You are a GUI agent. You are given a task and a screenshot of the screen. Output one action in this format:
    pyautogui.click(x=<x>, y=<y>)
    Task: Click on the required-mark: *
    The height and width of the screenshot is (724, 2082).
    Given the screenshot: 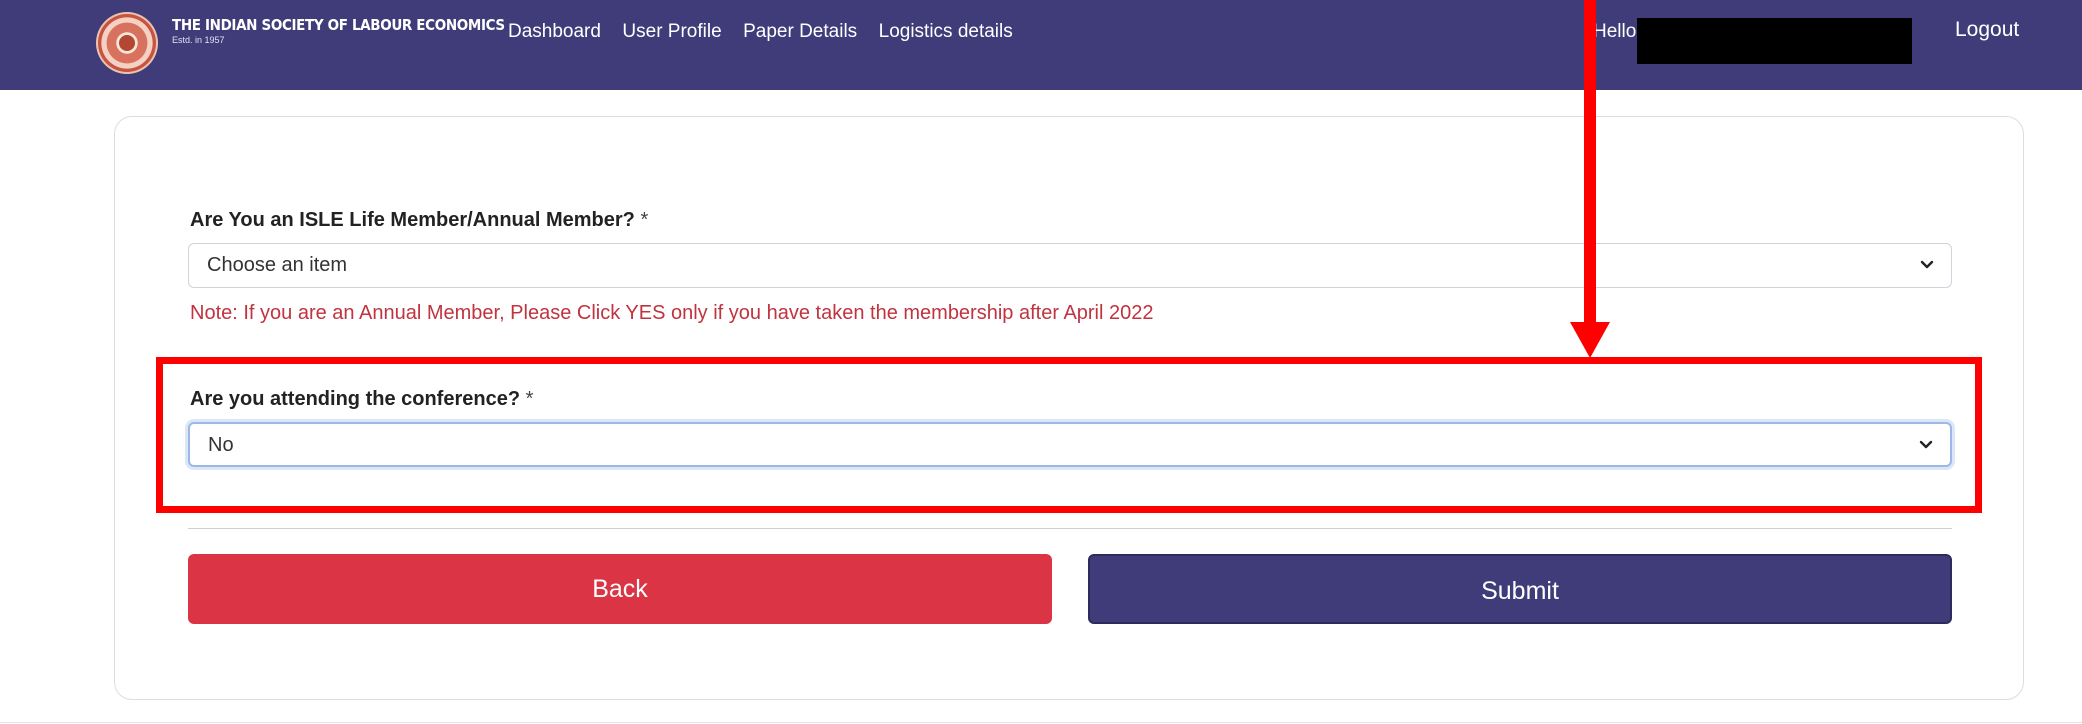 What is the action you would take?
    pyautogui.click(x=644, y=220)
    